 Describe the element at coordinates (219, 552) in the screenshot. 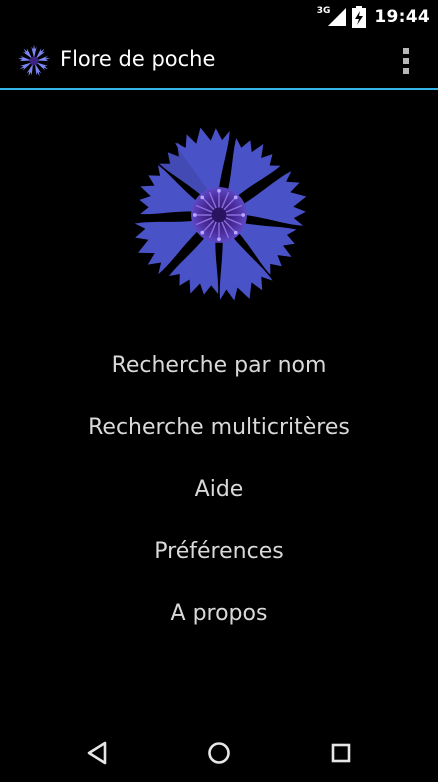

I see `menu-item-preferences: Préférences` at that location.